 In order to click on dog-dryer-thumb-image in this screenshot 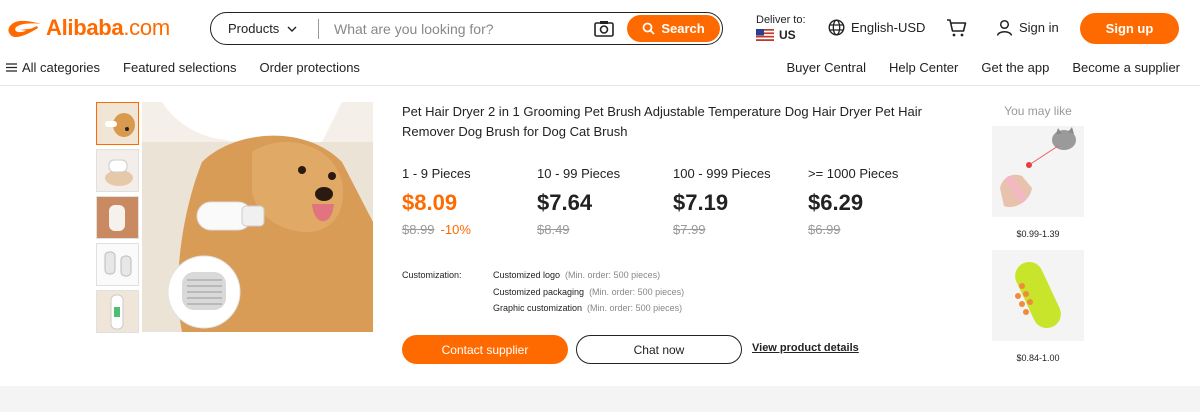, I will do `click(117, 123)`.